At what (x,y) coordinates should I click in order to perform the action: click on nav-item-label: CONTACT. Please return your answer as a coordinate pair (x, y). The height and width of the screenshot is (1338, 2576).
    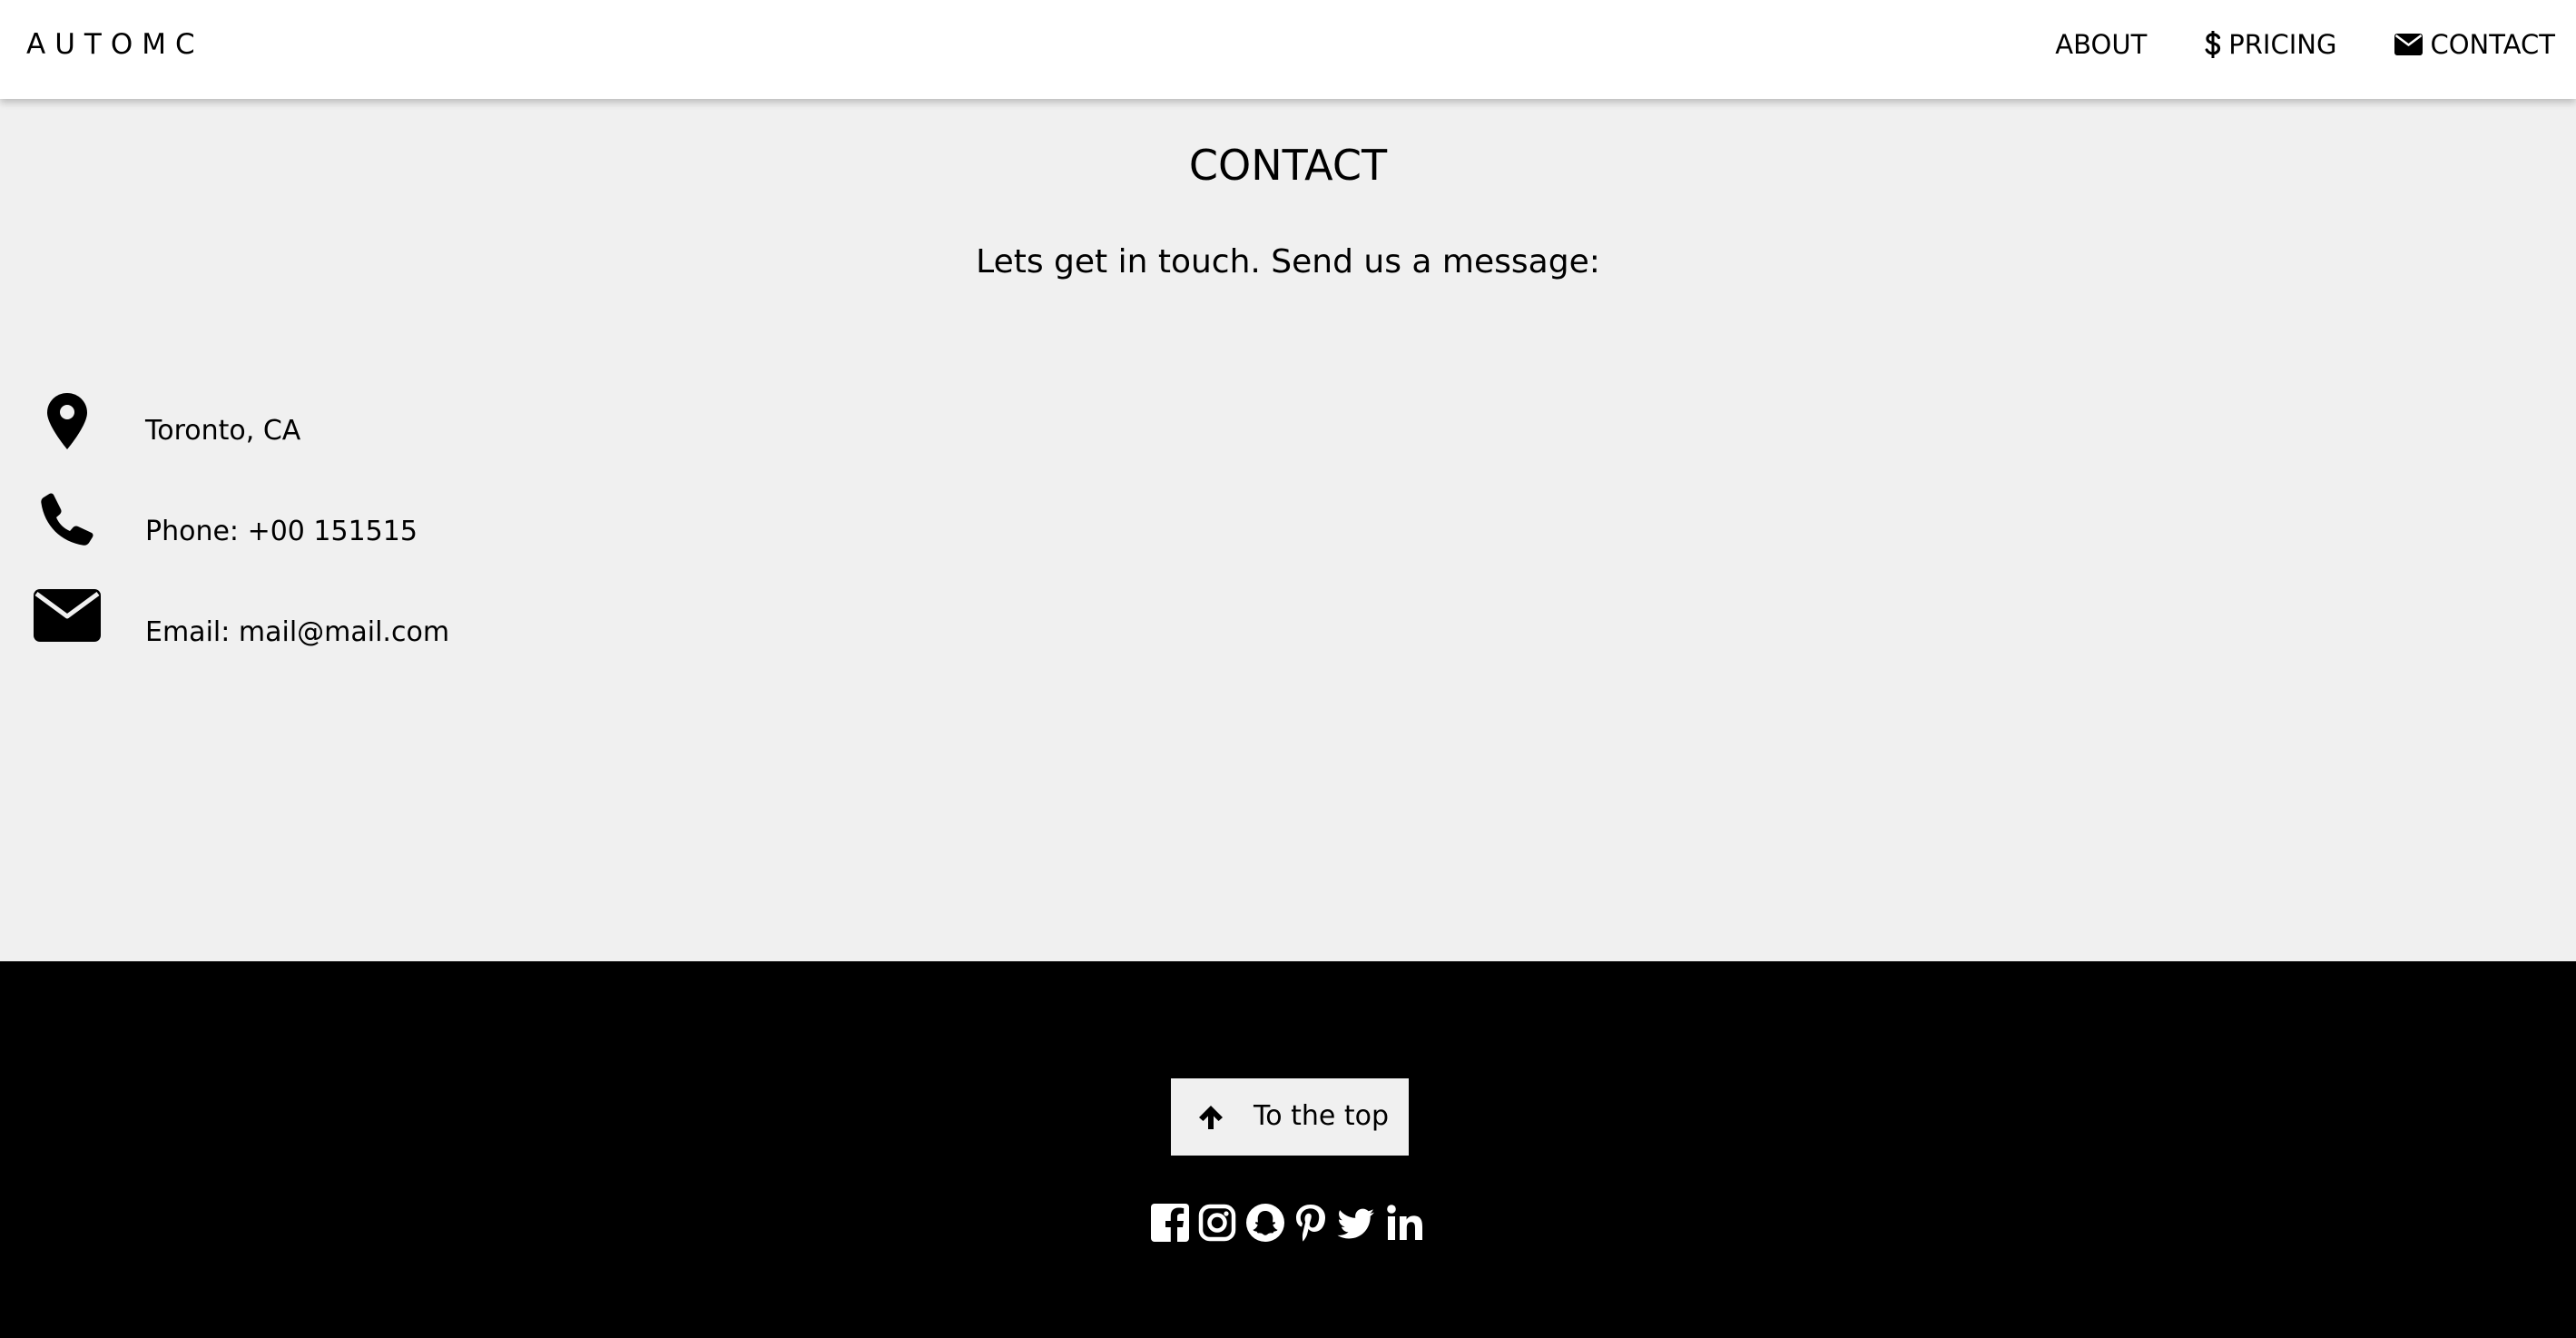
    Looking at the image, I should click on (2492, 44).